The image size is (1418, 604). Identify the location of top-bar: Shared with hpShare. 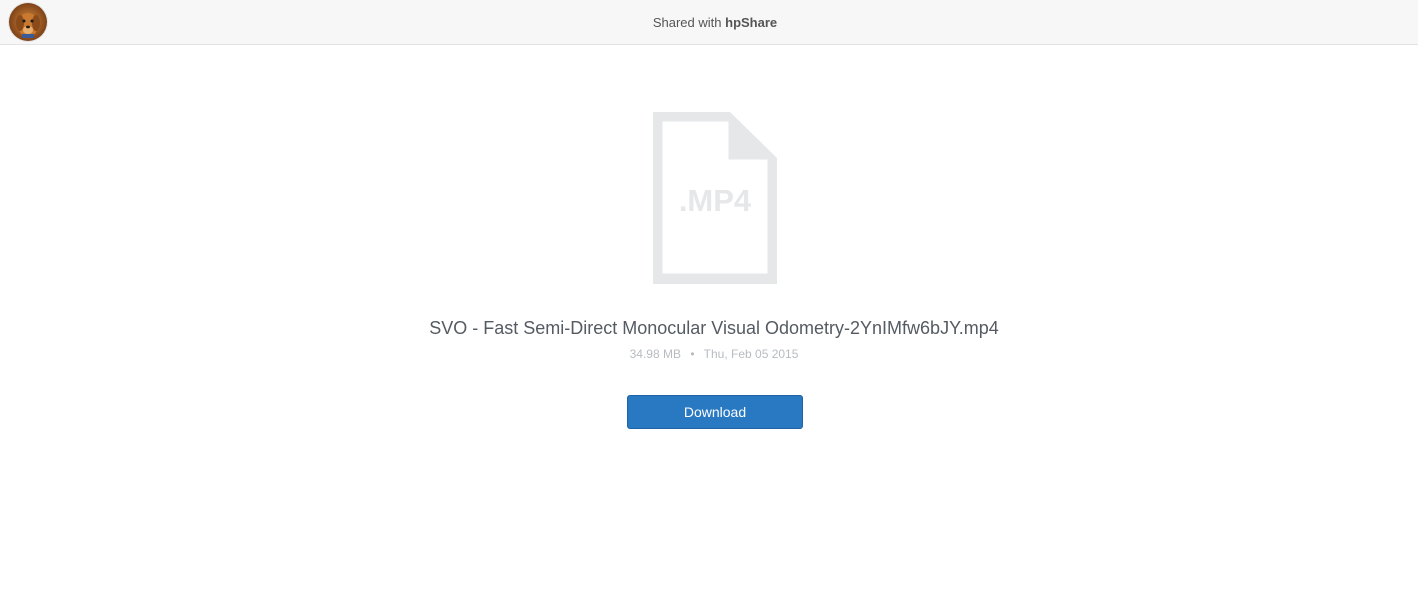
(709, 22).